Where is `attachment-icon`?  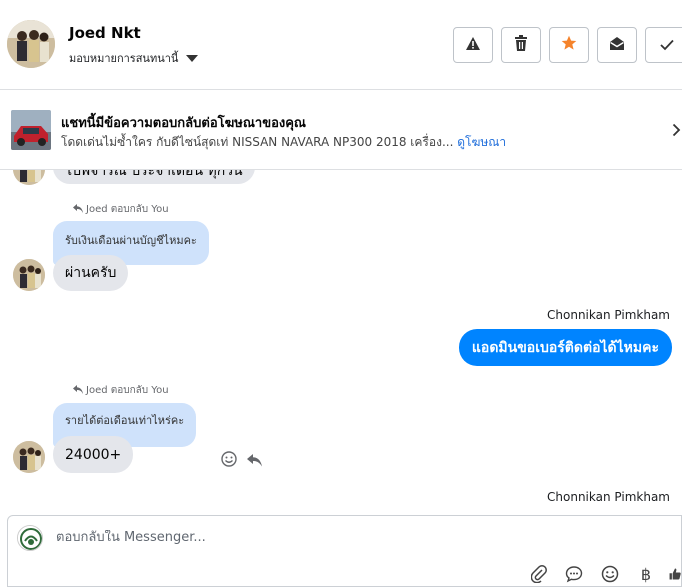 attachment-icon is located at coordinates (539, 574).